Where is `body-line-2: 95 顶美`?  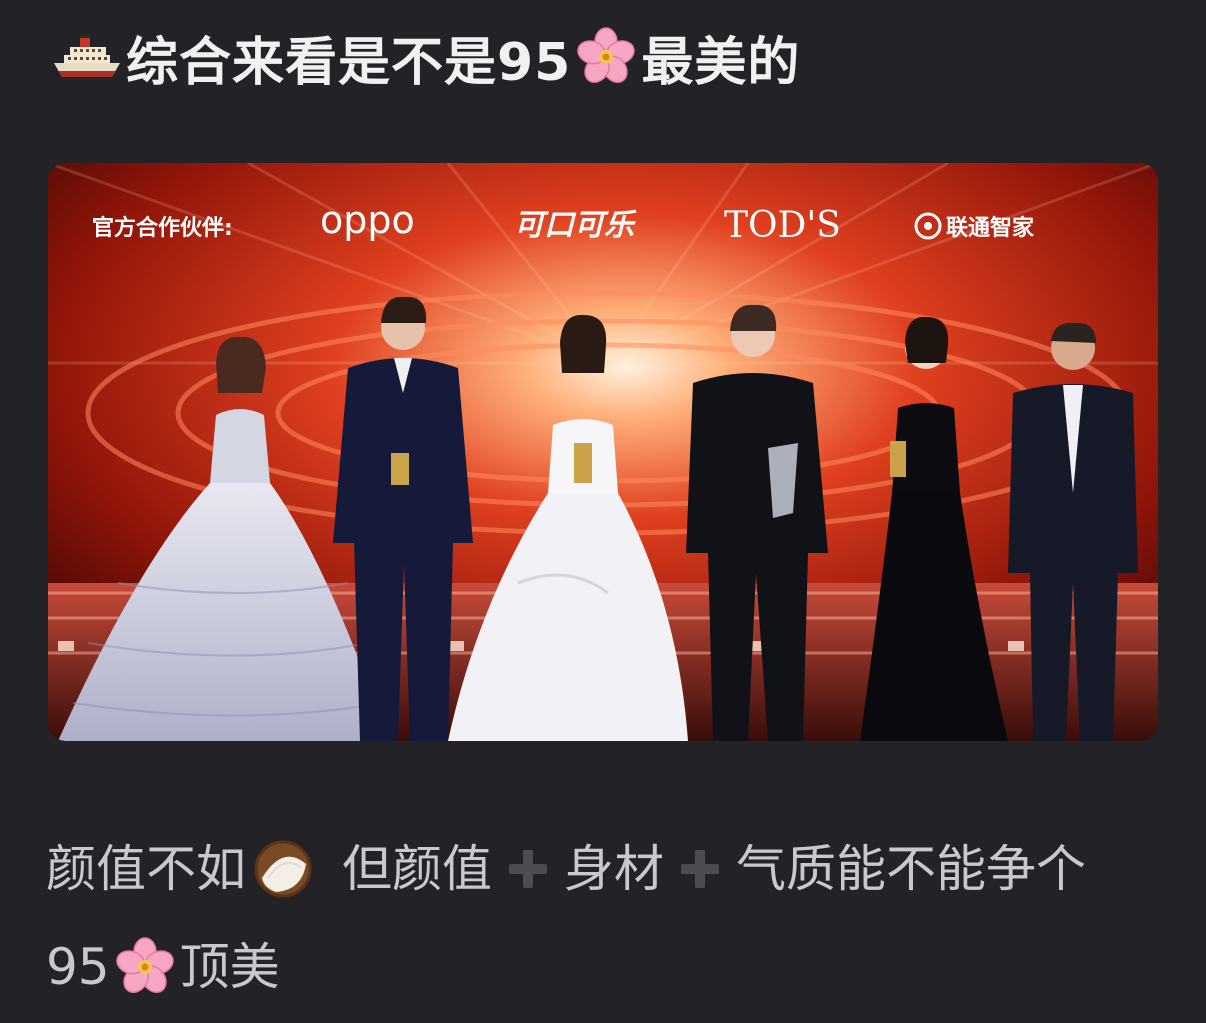 body-line-2: 95 顶美 is located at coordinates (611, 967).